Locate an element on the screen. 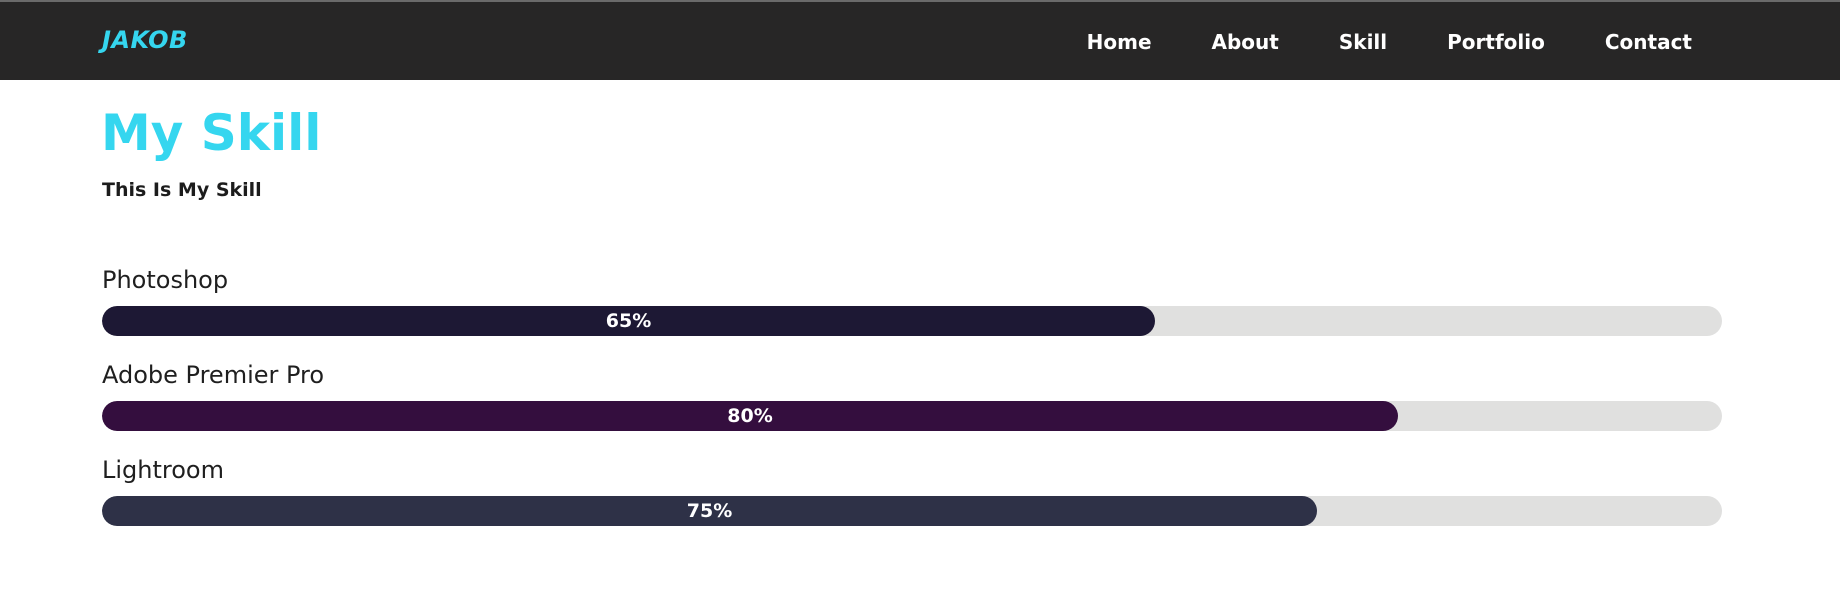 Image resolution: width=1840 pixels, height=614 pixels. progress-fill: 80% is located at coordinates (750, 416).